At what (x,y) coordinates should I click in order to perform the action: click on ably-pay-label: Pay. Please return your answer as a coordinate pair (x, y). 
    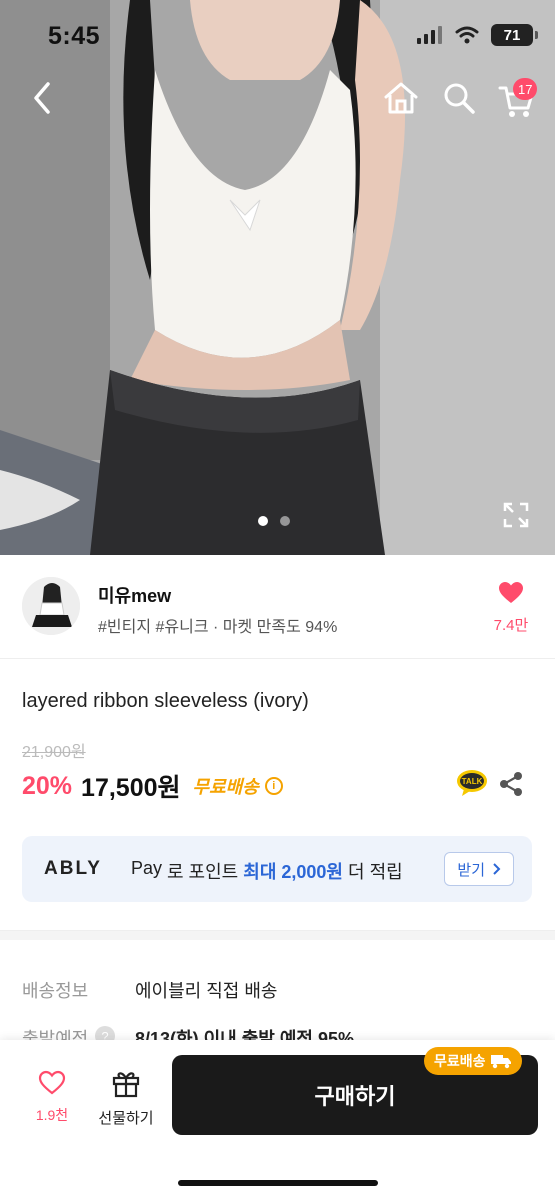
    Looking at the image, I should click on (147, 868).